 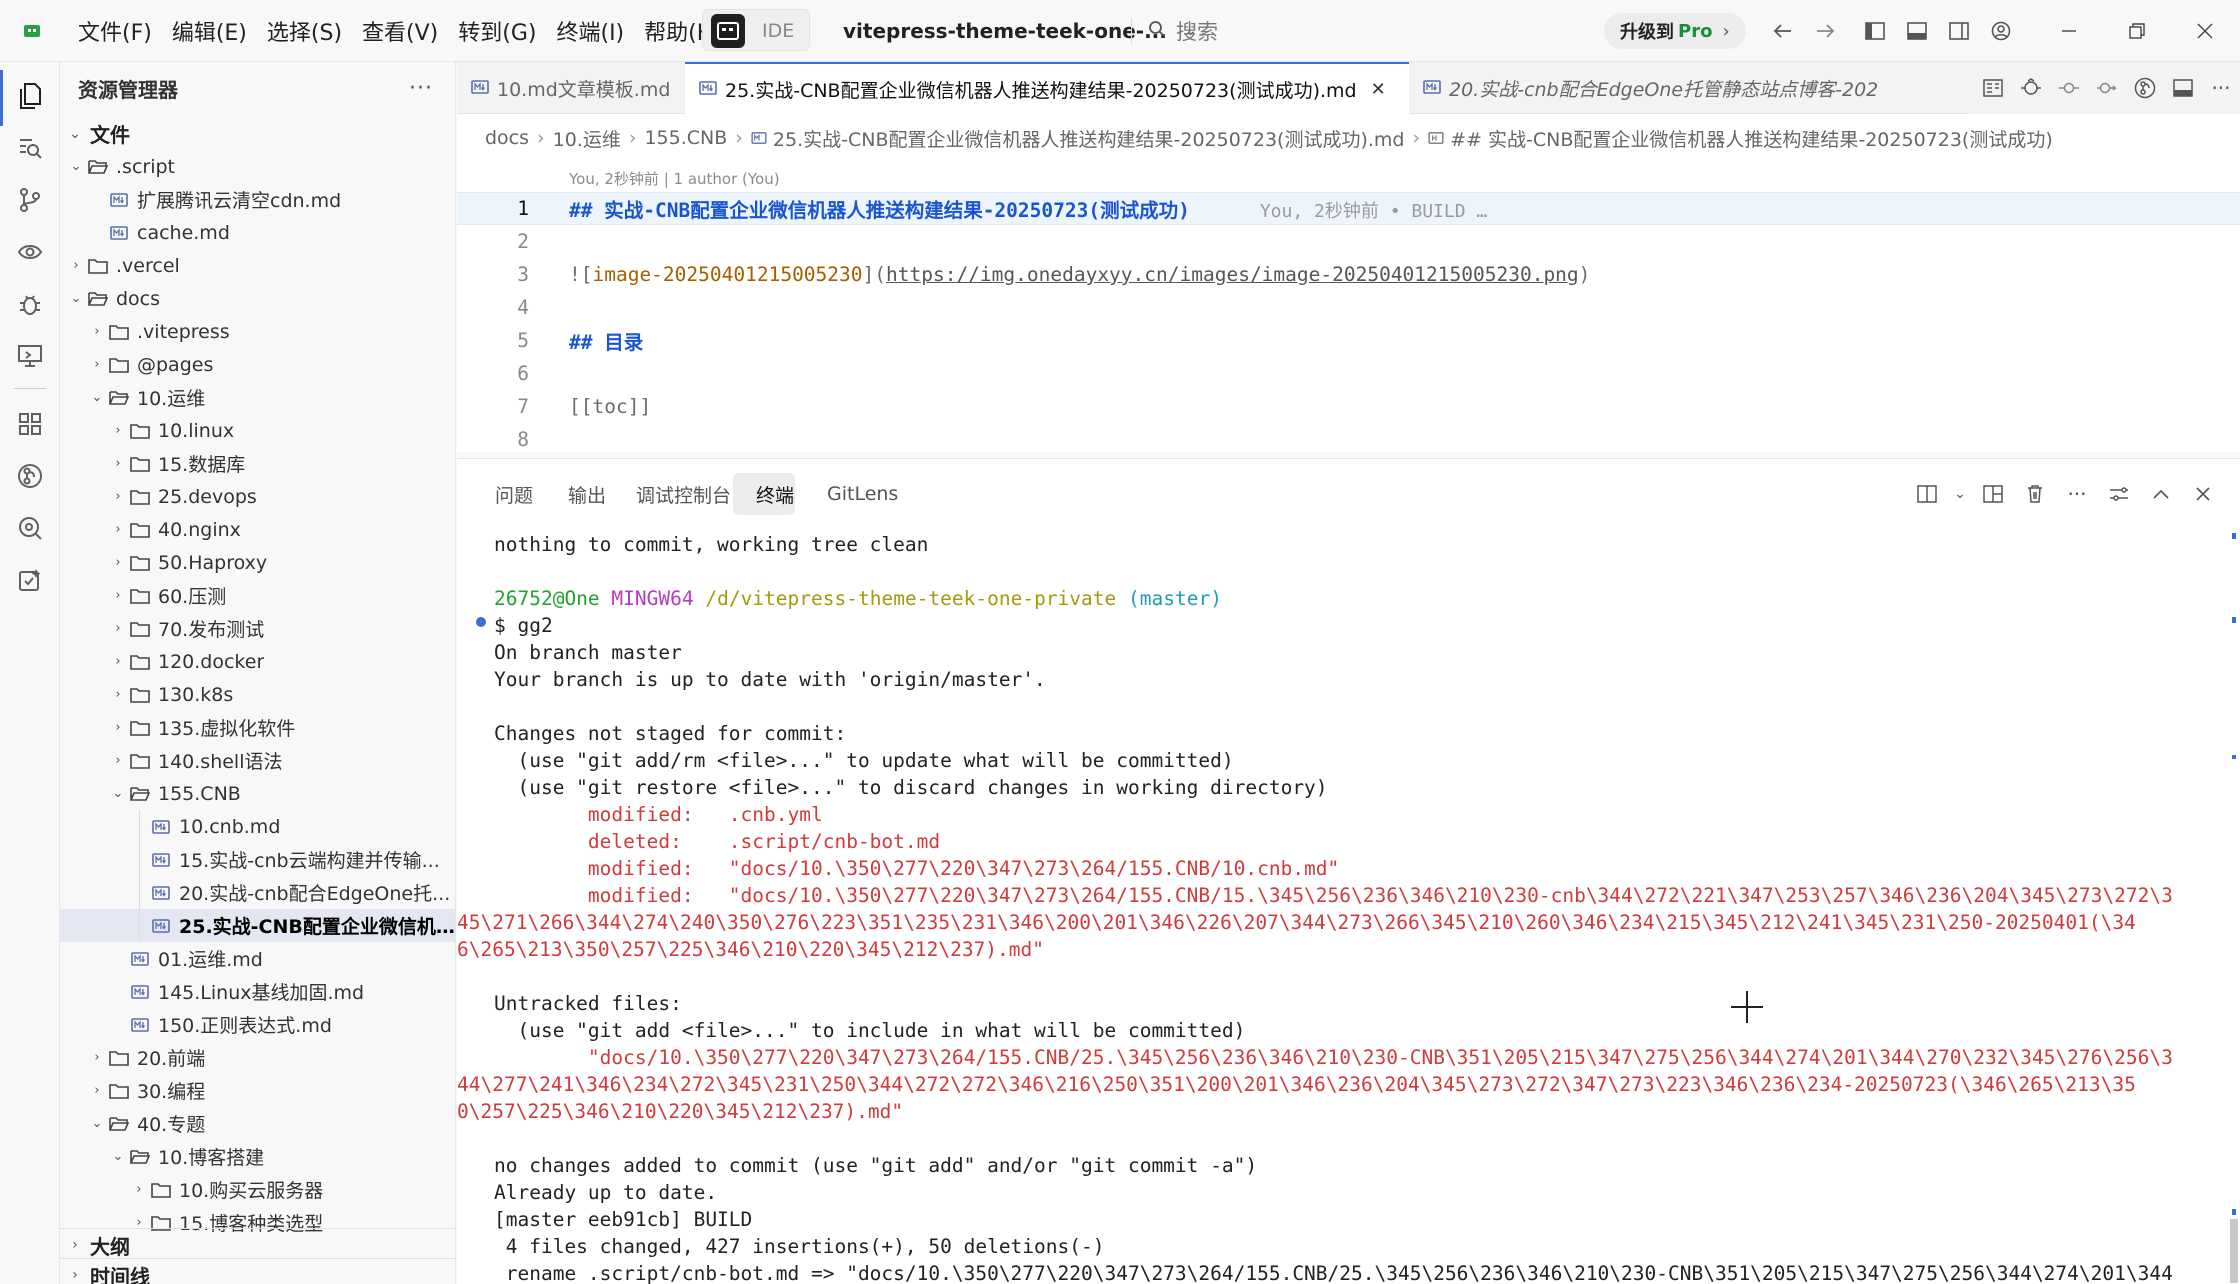 I want to click on code-line-5: 5 ## 目录, so click(x=1348, y=340).